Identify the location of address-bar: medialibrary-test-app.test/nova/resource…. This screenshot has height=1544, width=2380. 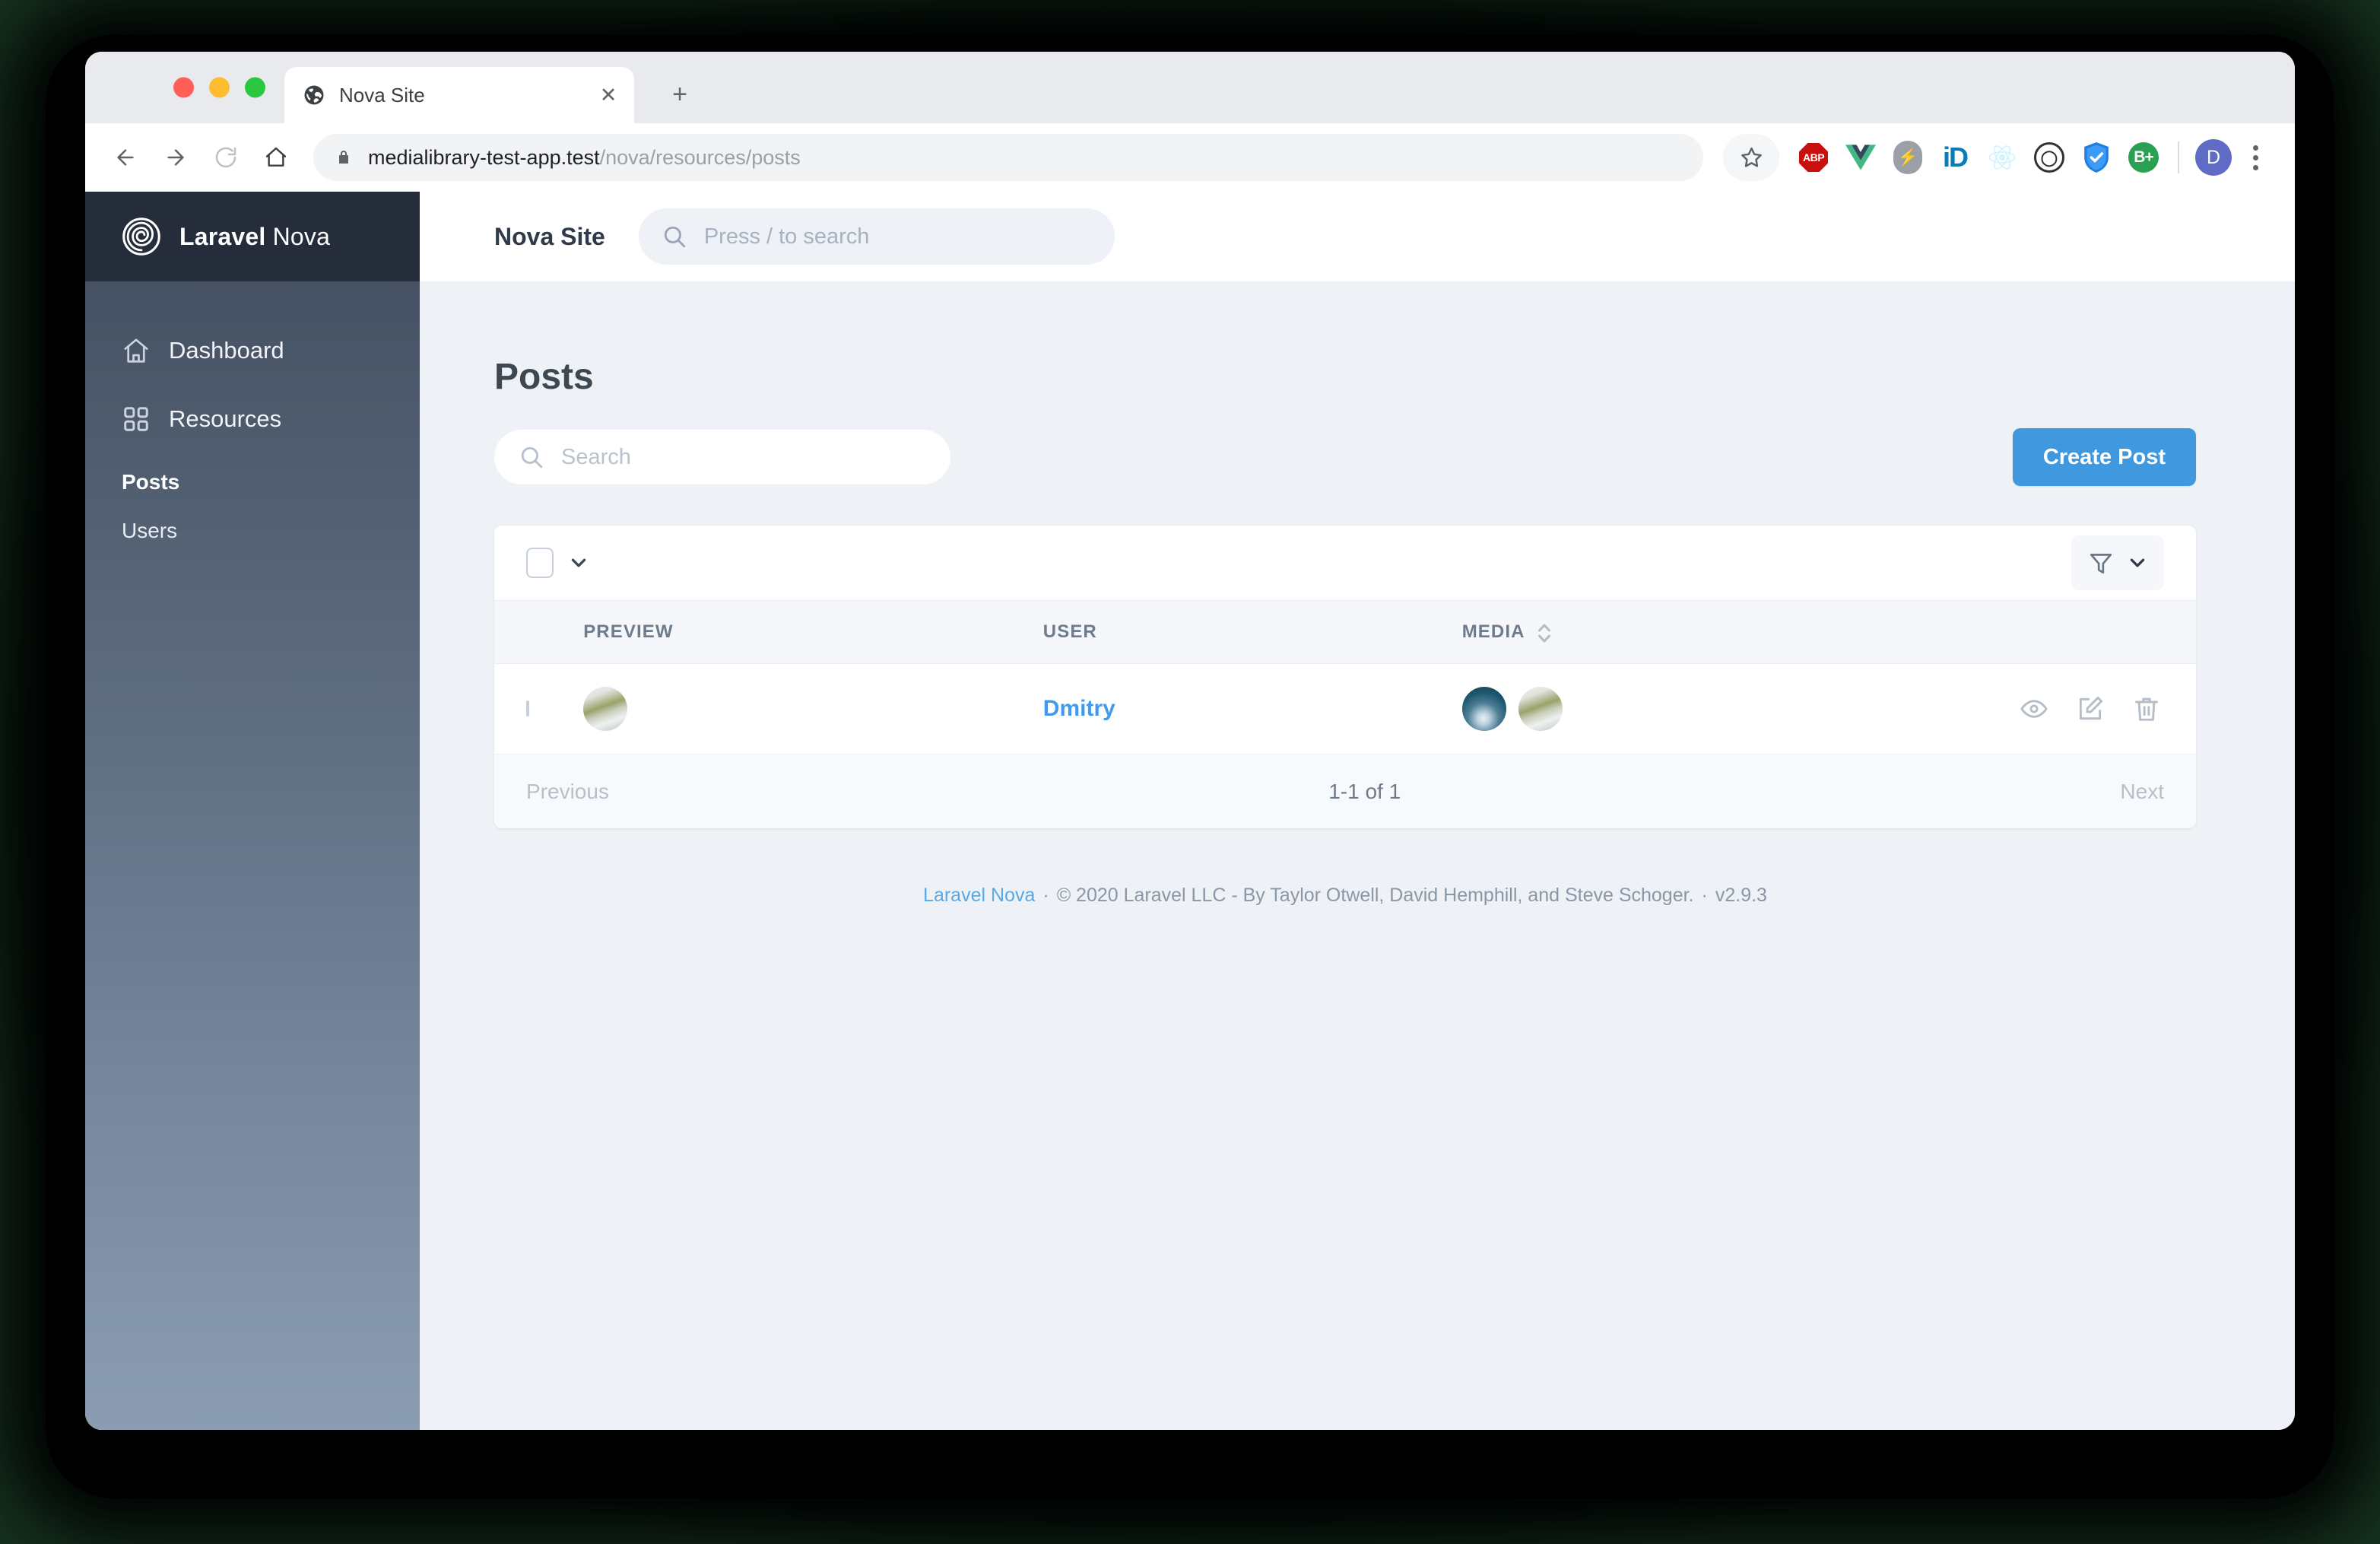
(1008, 157).